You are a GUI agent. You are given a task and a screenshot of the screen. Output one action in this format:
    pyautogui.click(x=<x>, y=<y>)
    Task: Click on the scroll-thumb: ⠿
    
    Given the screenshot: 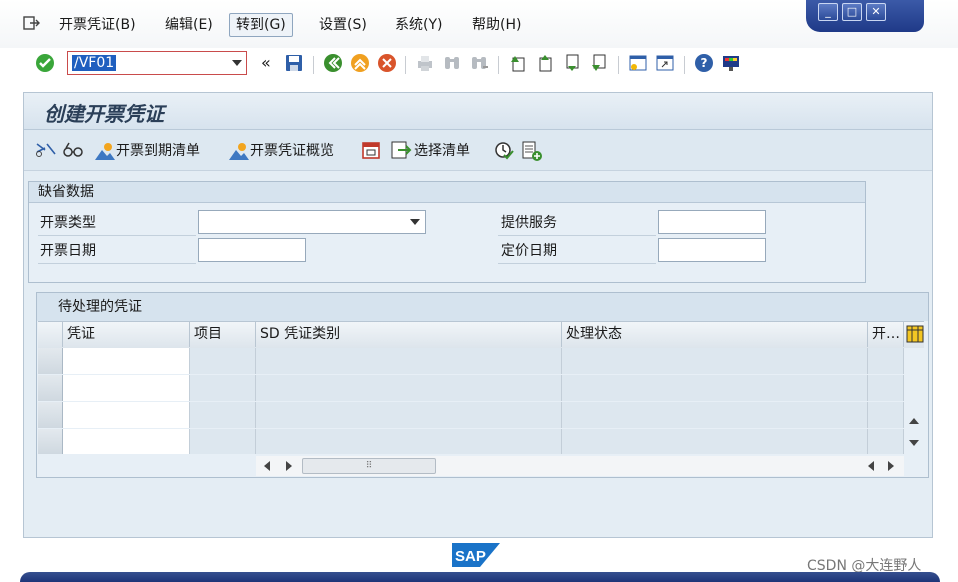 What is the action you would take?
    pyautogui.click(x=369, y=466)
    